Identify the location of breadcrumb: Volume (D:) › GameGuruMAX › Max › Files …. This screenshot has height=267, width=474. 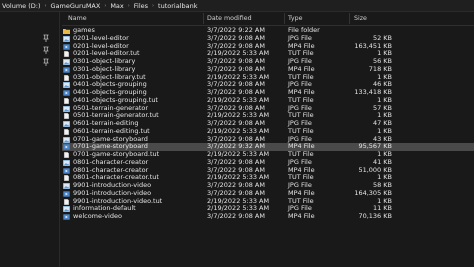
(237, 6).